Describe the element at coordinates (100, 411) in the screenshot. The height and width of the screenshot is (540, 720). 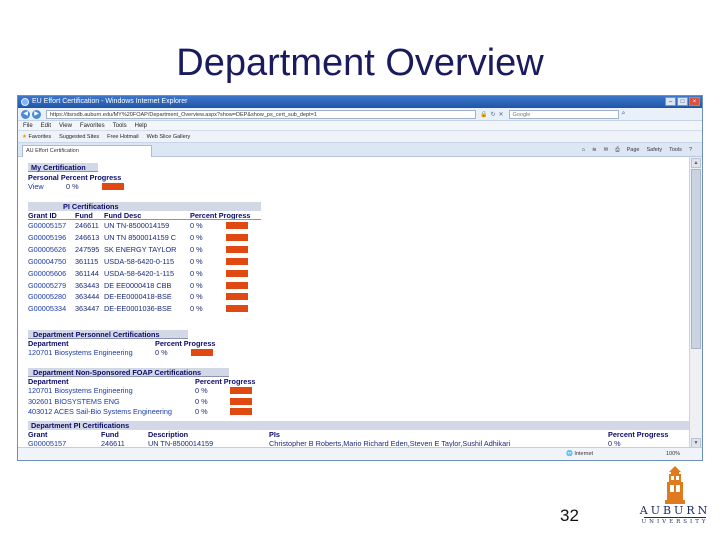
I see `non-sponsored-dept-link: 403012 ACES Sail-Bio Systems Engineering` at that location.